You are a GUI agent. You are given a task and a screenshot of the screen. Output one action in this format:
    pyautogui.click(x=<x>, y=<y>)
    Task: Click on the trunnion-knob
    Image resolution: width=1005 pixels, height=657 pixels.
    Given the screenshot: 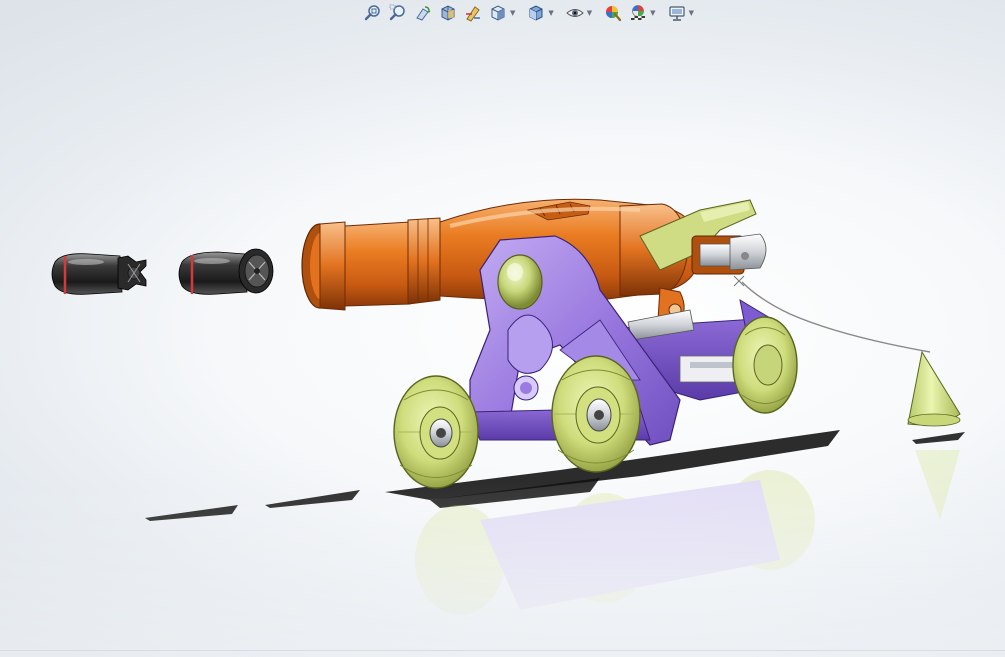 What is the action you would take?
    pyautogui.click(x=520, y=282)
    